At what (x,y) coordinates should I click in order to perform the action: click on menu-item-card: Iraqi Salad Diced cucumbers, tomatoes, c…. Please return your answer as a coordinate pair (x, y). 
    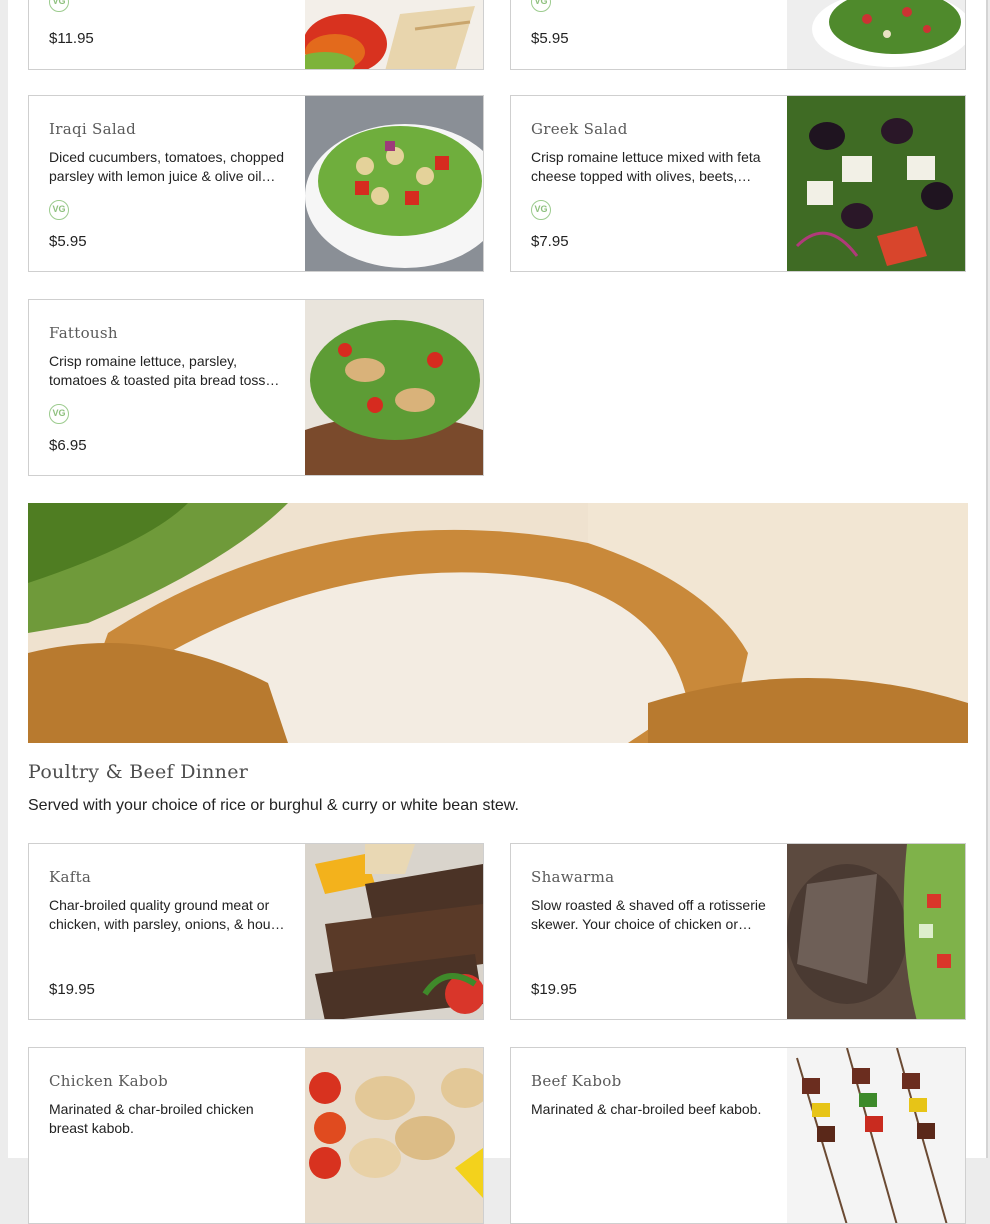
    Looking at the image, I should click on (256, 183).